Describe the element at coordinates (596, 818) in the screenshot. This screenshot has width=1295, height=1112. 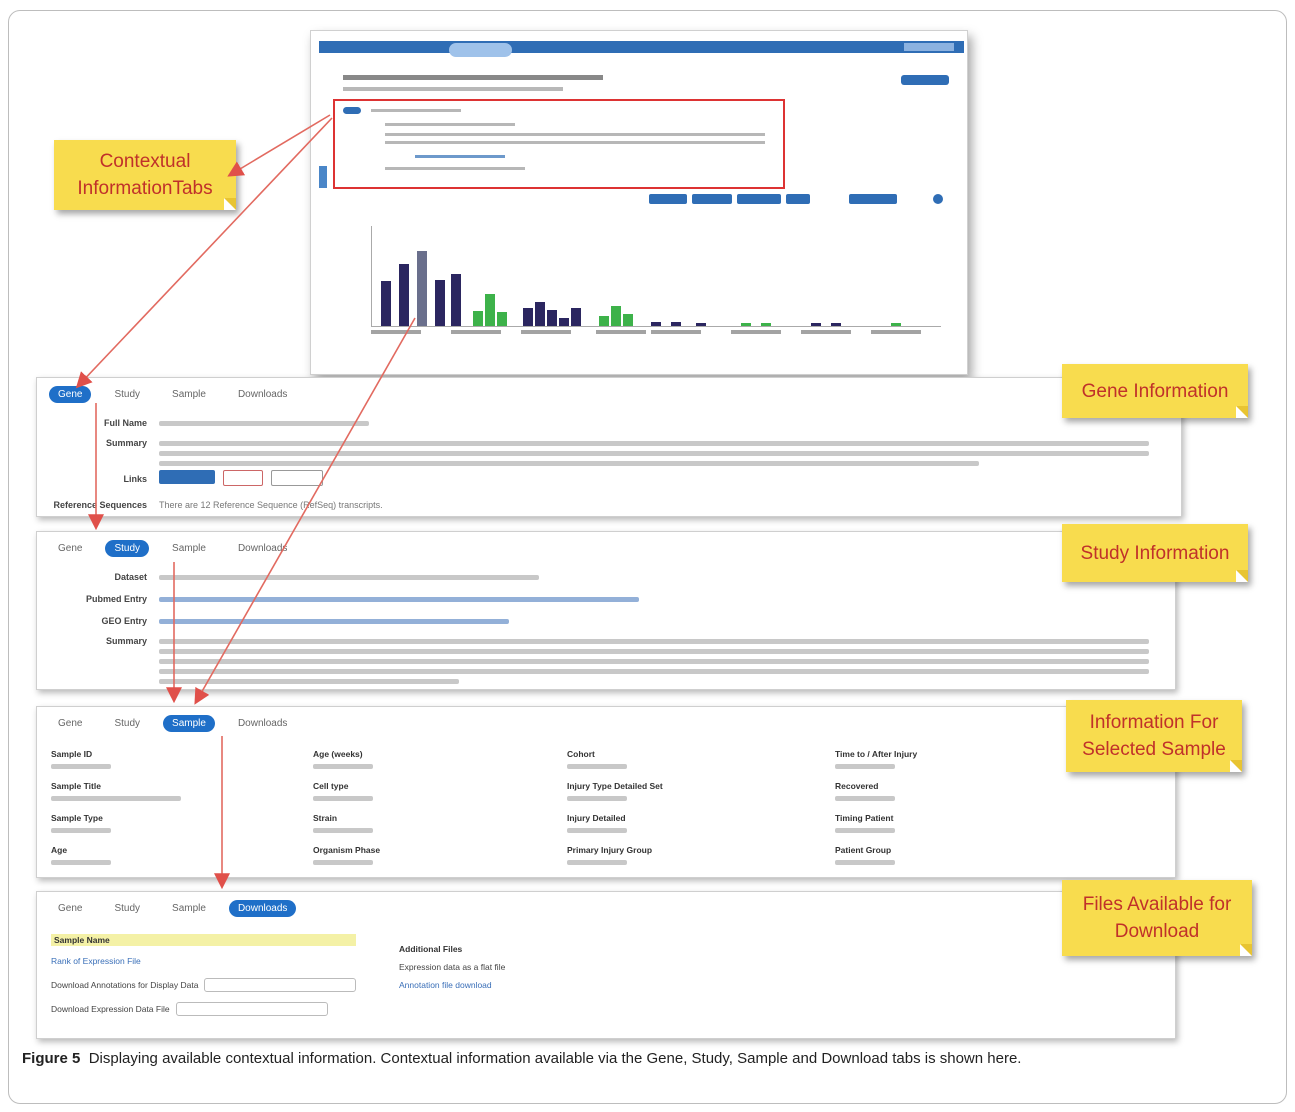
I see `sample-field-label: Injury Detailed` at that location.